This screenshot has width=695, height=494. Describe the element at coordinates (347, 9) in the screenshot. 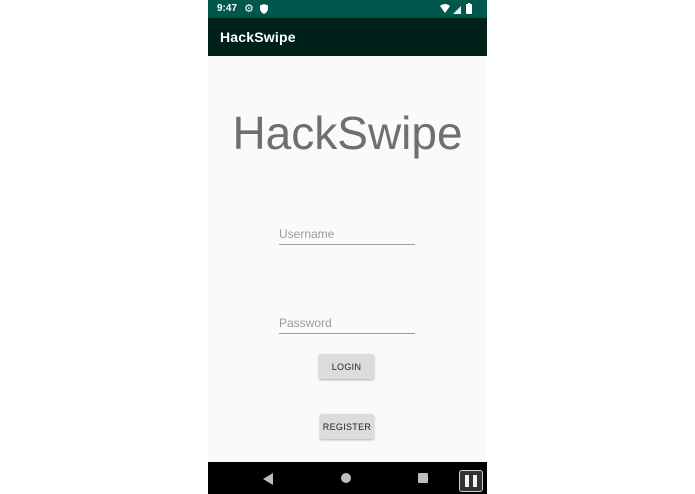

I see `status-bar: 9:47 ⚙` at that location.